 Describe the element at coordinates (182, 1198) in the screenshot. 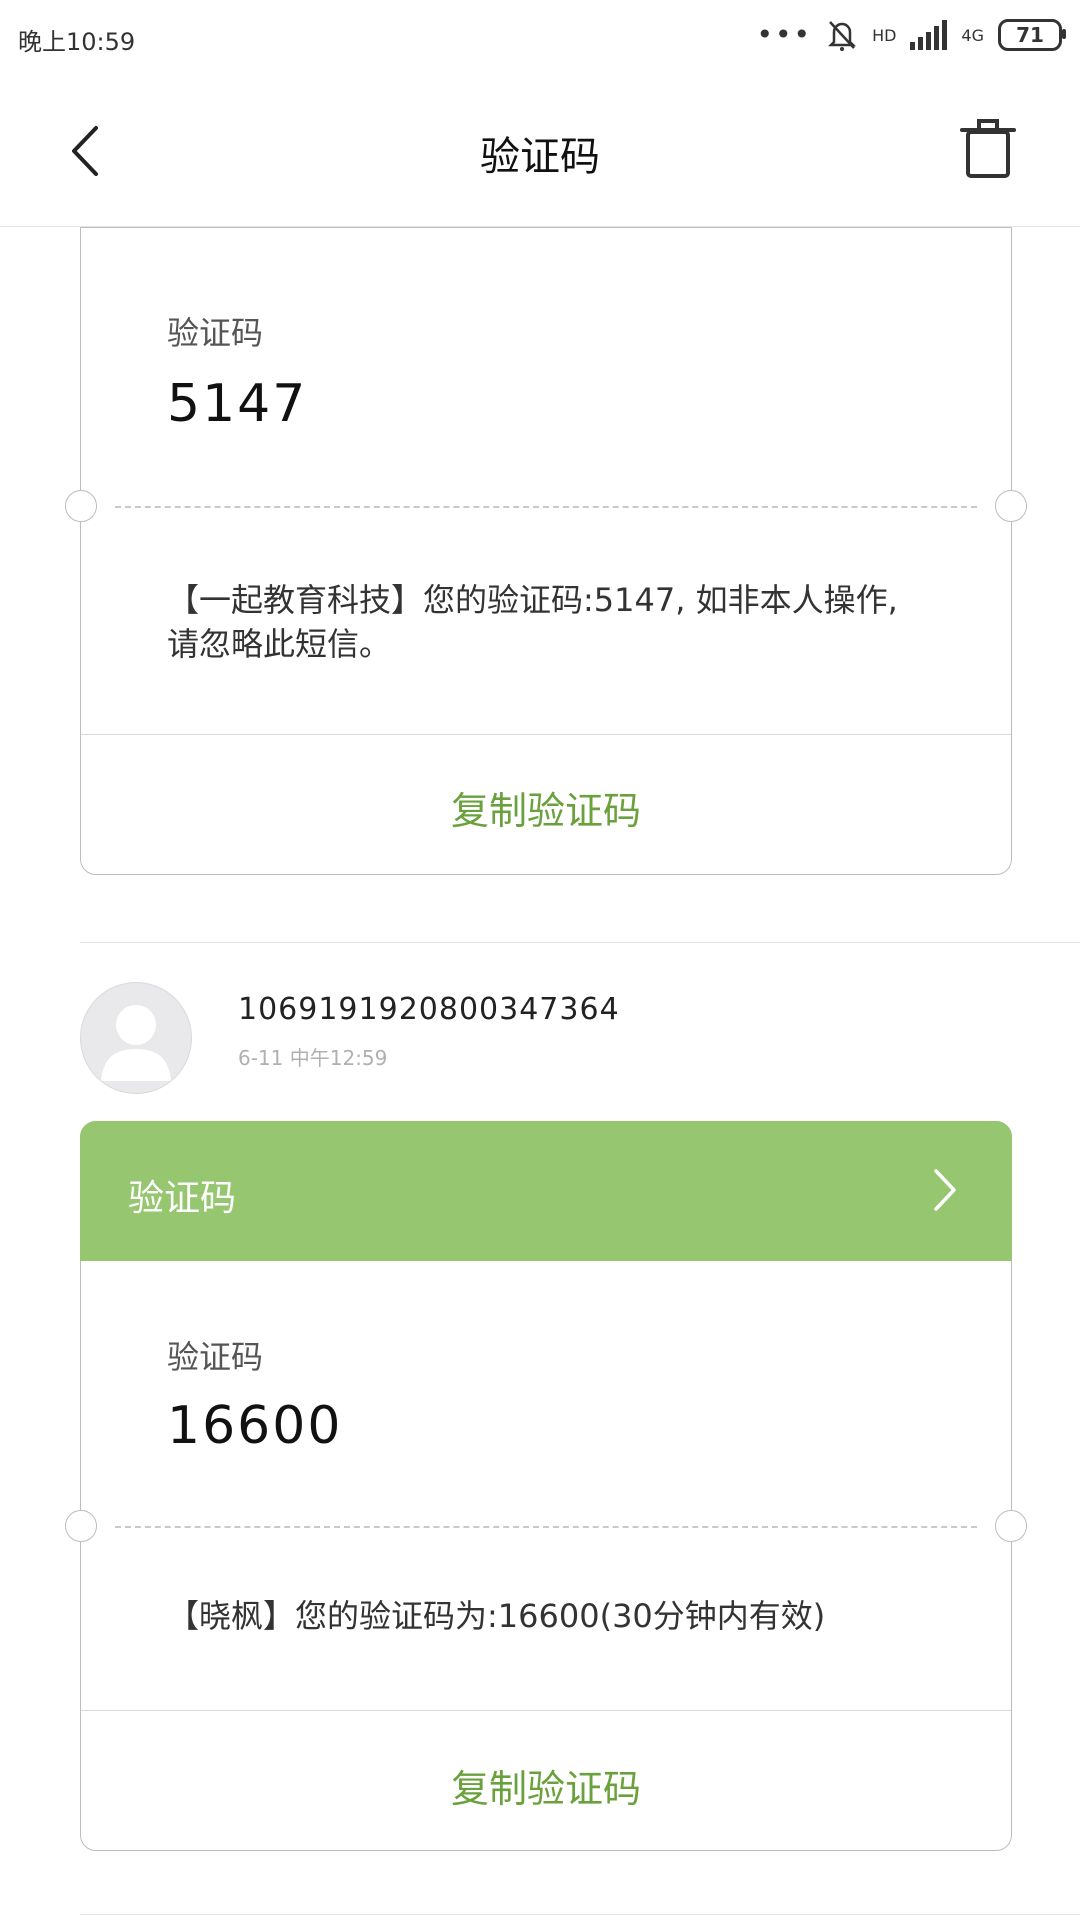

I see `card2-header-label: 验证码` at that location.